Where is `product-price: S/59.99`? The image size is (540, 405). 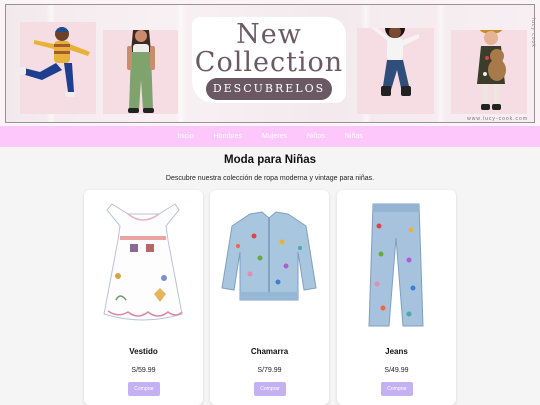 product-price: S/59.99 is located at coordinates (143, 370).